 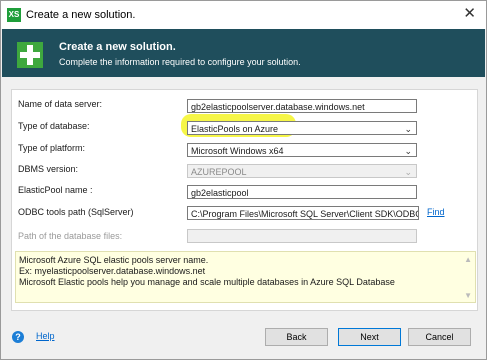 I want to click on database-files-input, so click(x=302, y=236).